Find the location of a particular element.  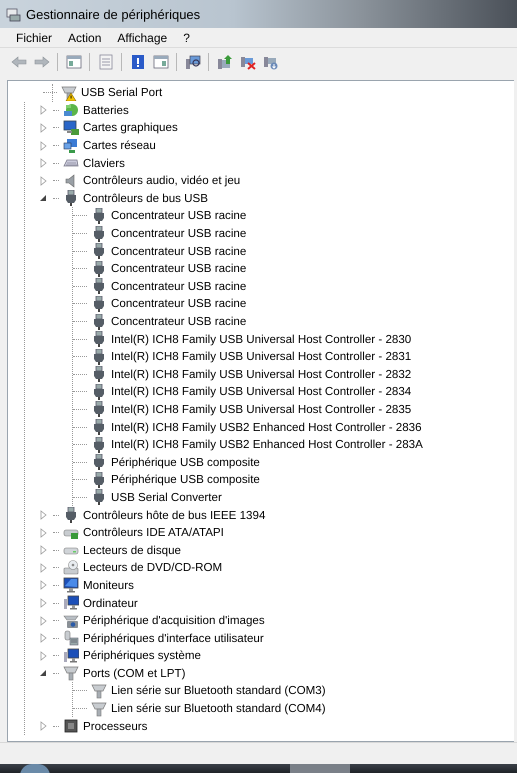

device-label: Intel(R) ICH8 Family USB Universal Host Controller - 2832 is located at coordinates (261, 374).